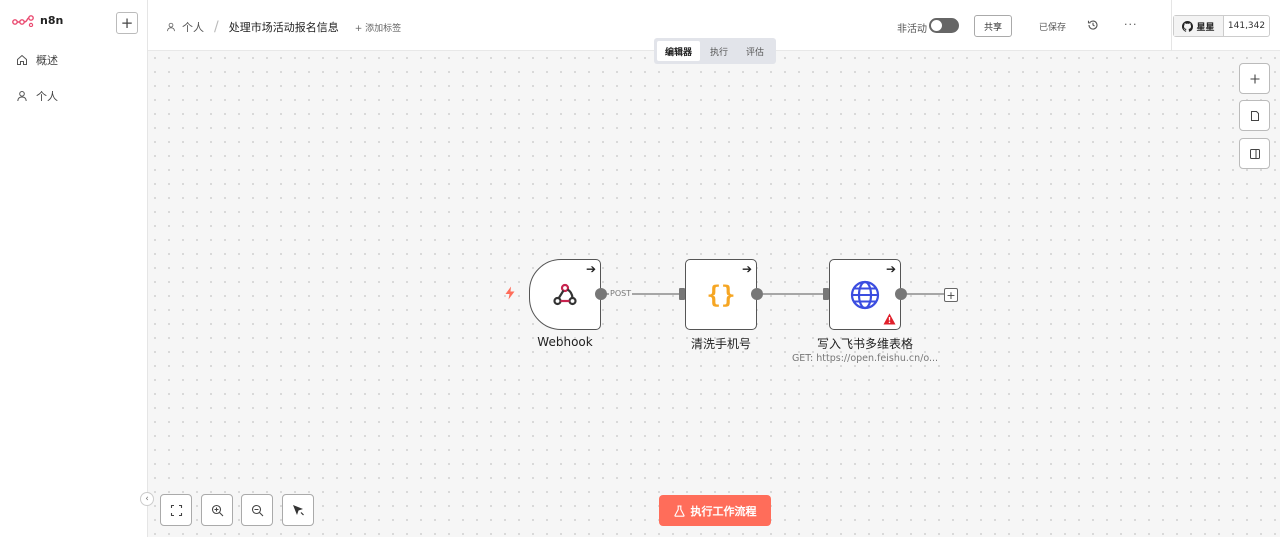  Describe the element at coordinates (193, 27) in the screenshot. I see `breadcrumb-owner: 个人` at that location.